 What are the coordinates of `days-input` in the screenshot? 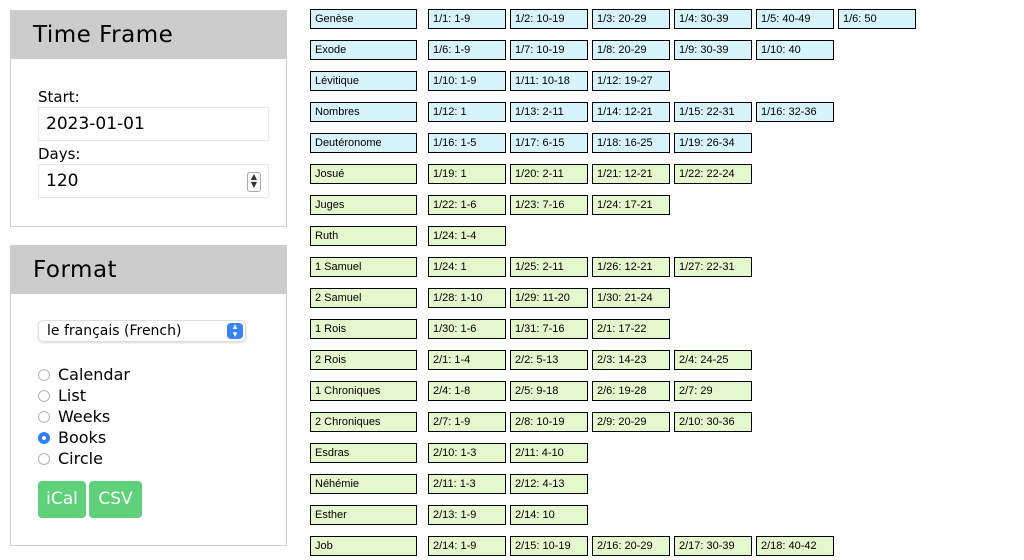 It's located at (153, 181).